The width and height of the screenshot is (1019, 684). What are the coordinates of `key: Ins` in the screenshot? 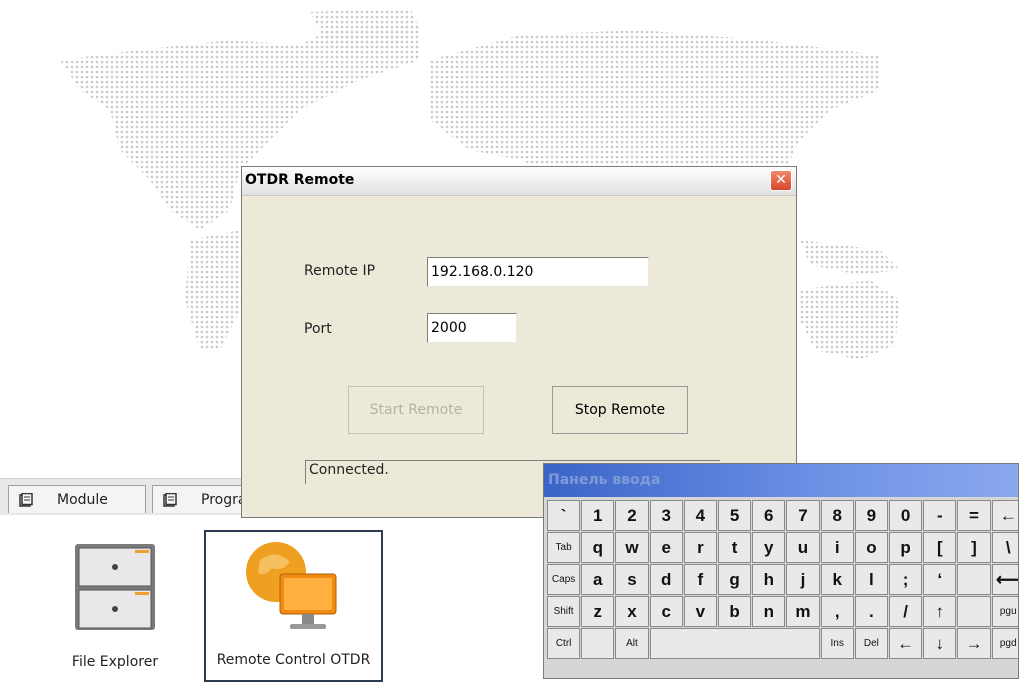 It's located at (837, 643).